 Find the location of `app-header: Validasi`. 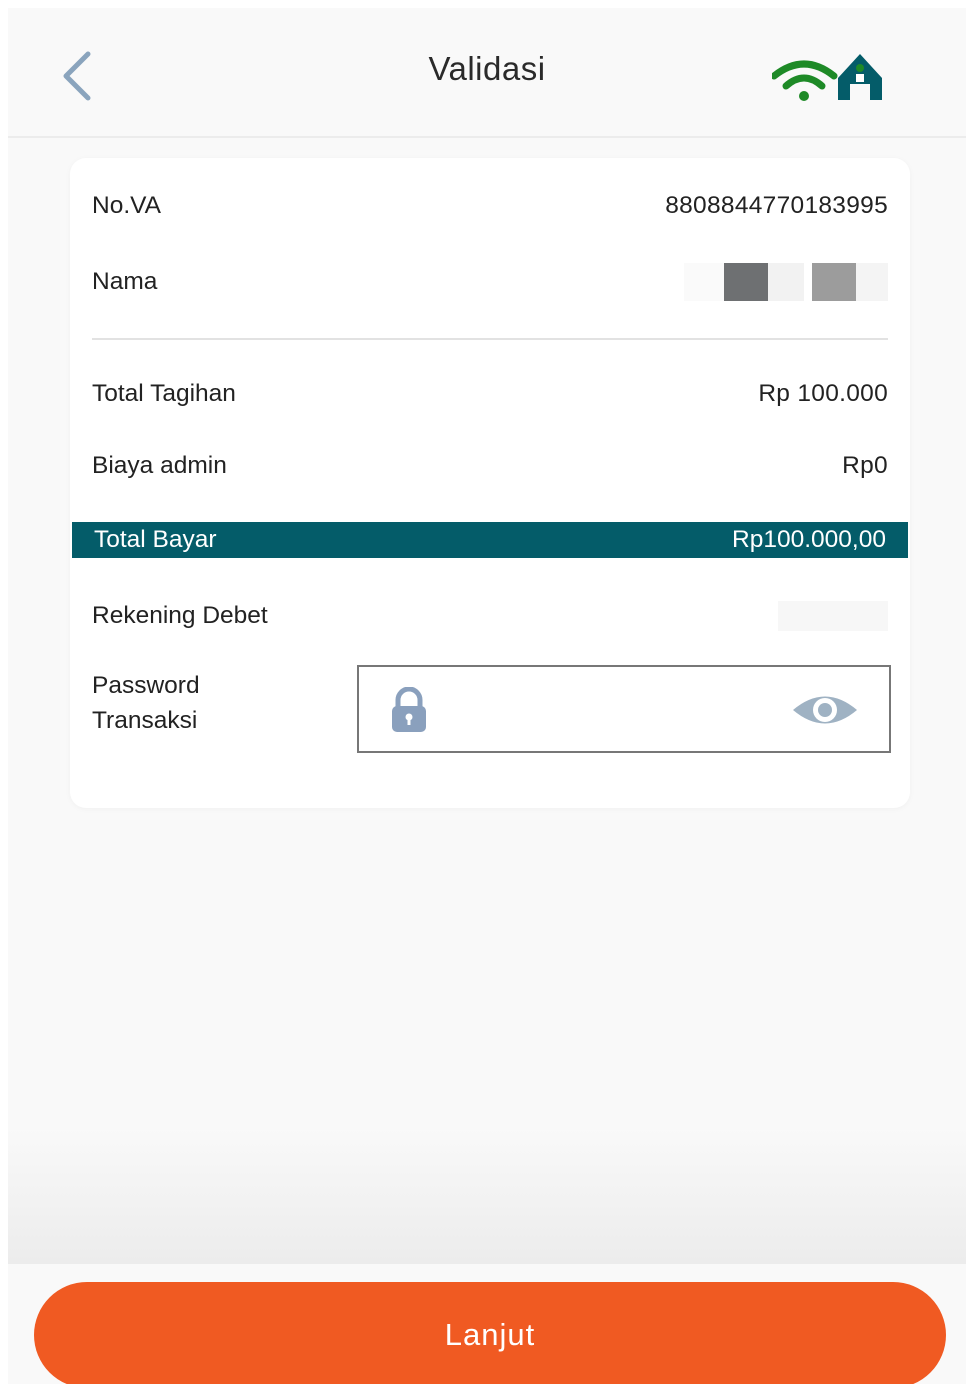

app-header: Validasi is located at coordinates (487, 73).